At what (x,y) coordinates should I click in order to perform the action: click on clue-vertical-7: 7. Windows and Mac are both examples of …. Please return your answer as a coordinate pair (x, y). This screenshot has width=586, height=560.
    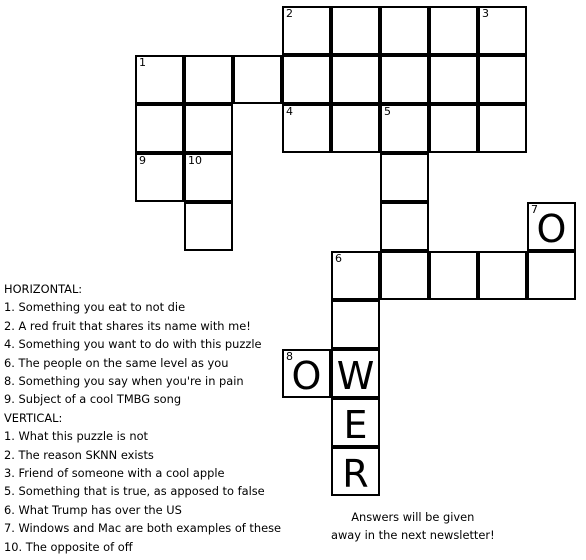
    Looking at the image, I should click on (143, 528).